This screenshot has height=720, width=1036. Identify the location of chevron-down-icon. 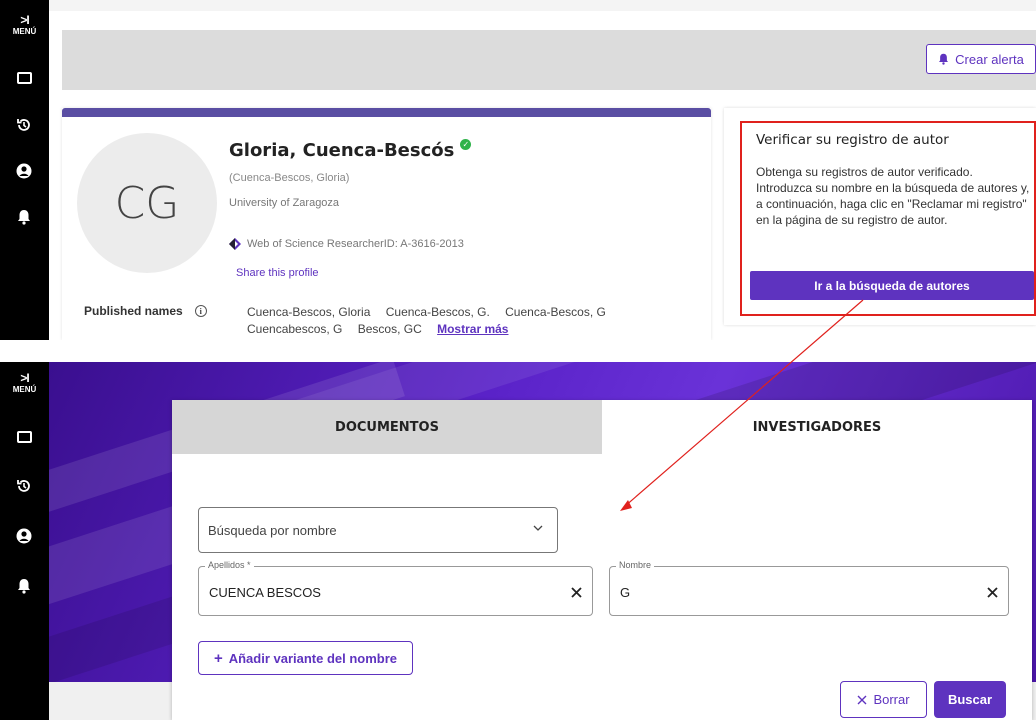
(538, 528).